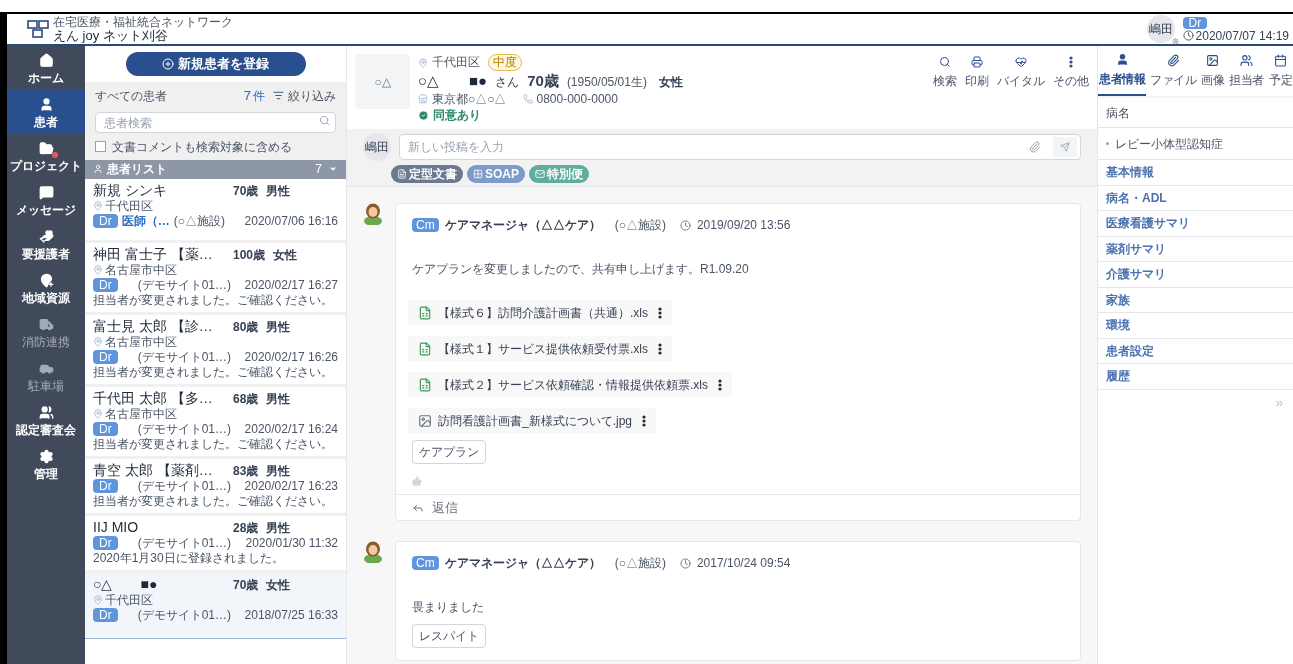 Image resolution: width=1293 pixels, height=664 pixels. Describe the element at coordinates (1195, 326) in the screenshot. I see `info-link: 環境` at that location.